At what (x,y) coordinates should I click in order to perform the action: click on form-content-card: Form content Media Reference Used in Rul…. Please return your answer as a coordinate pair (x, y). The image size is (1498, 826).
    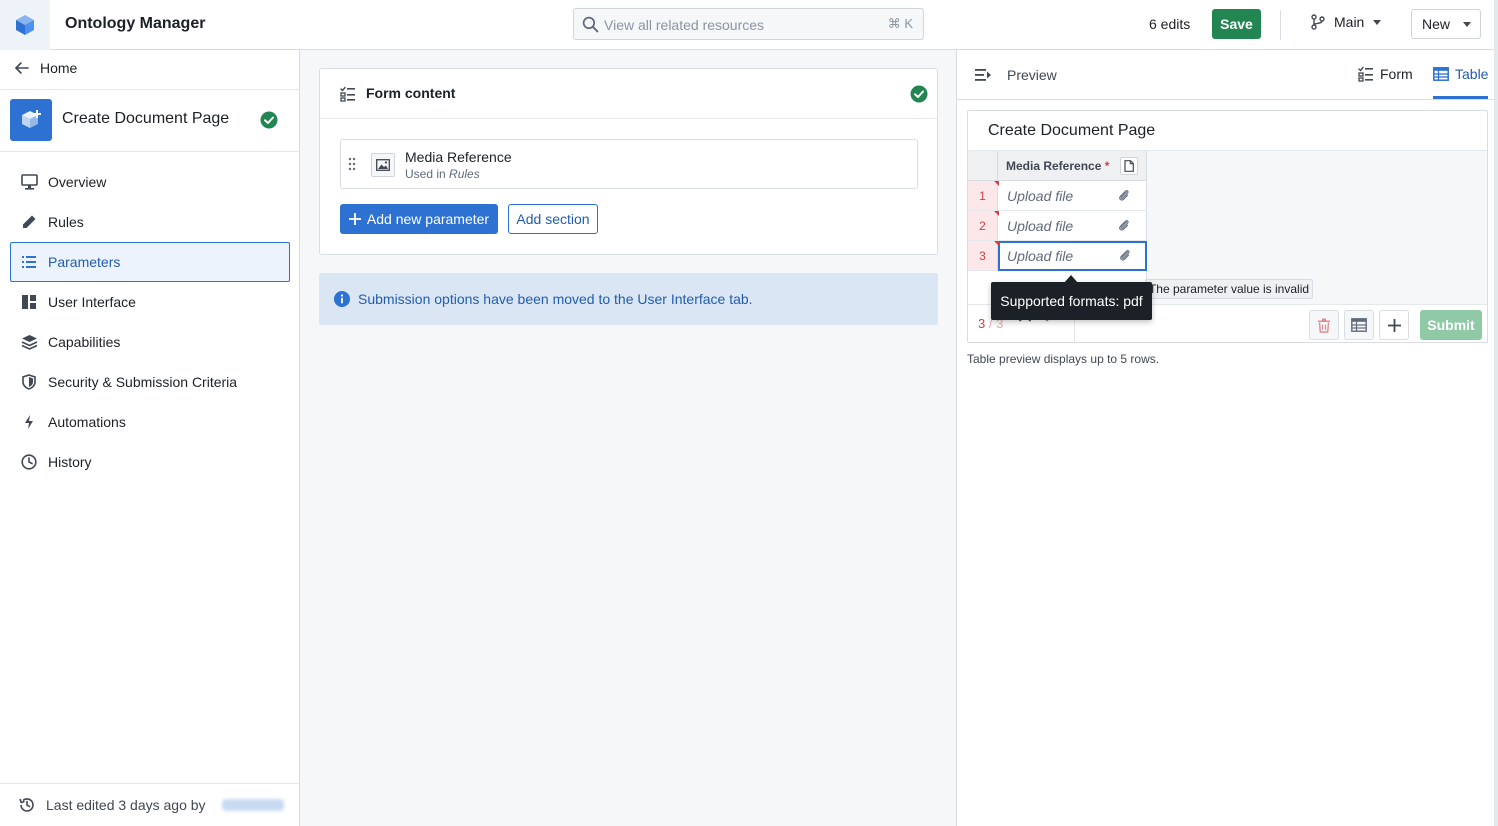
    Looking at the image, I should click on (628, 161).